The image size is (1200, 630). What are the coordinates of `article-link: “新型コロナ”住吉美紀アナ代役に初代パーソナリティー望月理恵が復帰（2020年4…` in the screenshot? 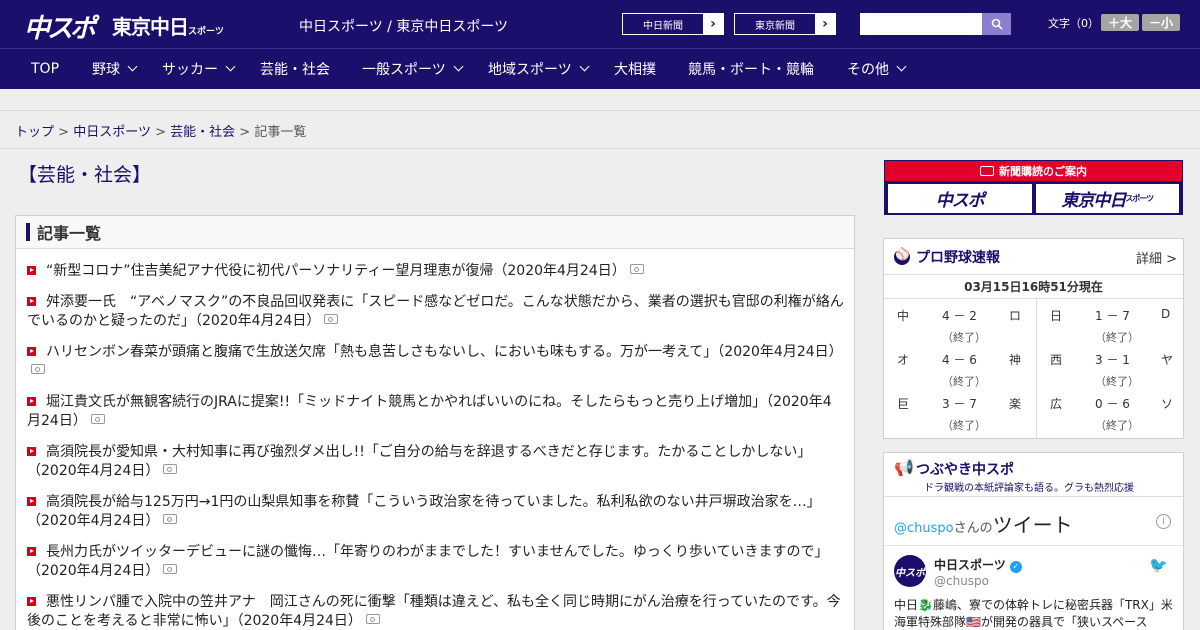 It's located at (336, 271).